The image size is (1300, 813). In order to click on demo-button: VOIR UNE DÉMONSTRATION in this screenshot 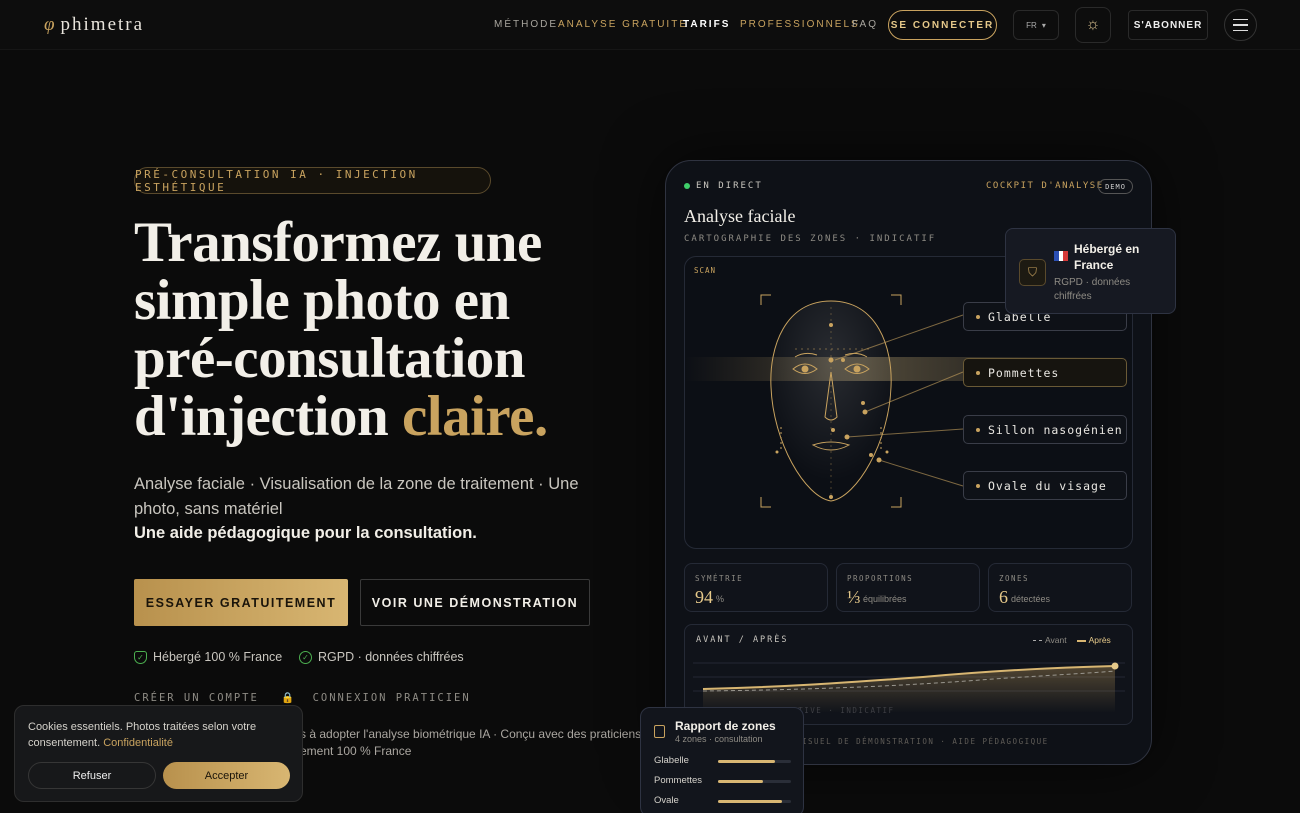, I will do `click(475, 602)`.